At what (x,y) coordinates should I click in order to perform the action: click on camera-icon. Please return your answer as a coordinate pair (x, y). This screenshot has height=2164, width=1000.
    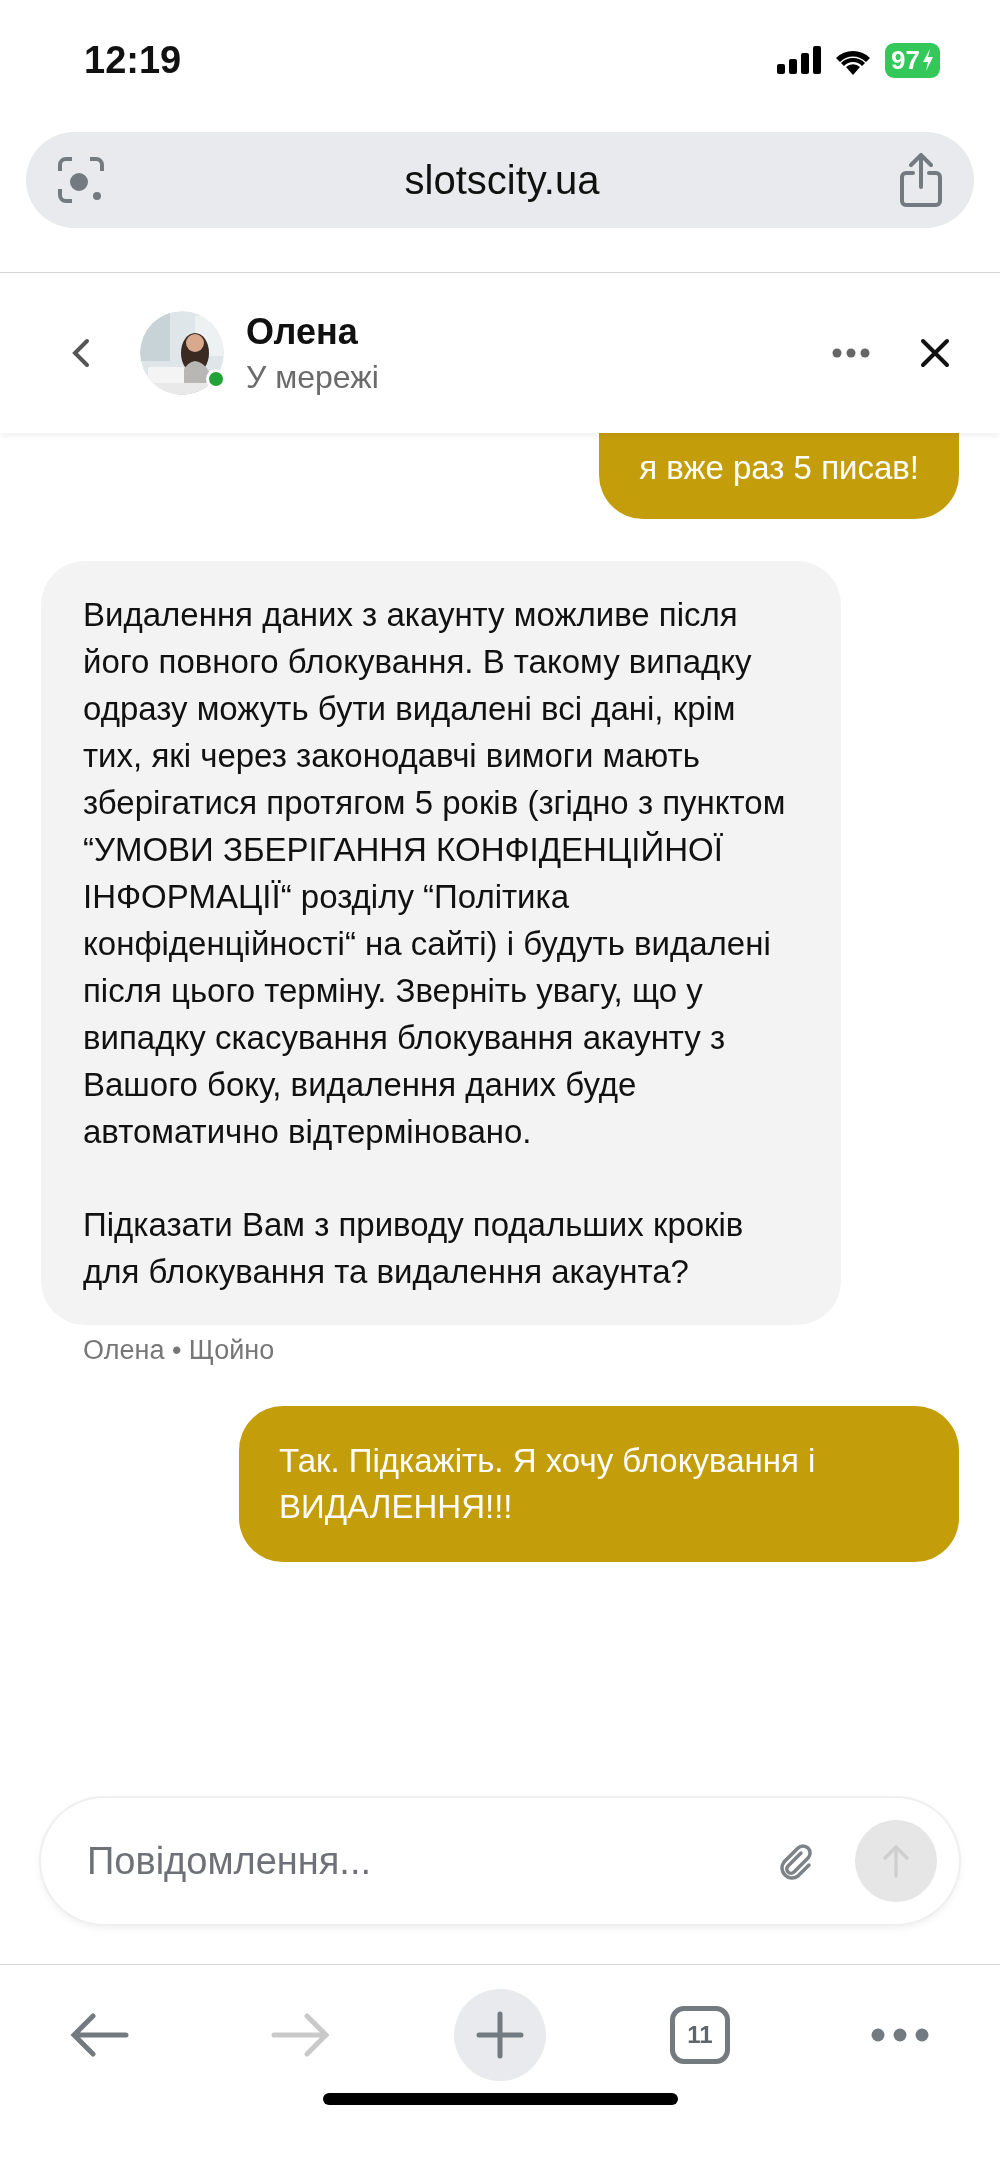
    Looking at the image, I should click on (81, 180).